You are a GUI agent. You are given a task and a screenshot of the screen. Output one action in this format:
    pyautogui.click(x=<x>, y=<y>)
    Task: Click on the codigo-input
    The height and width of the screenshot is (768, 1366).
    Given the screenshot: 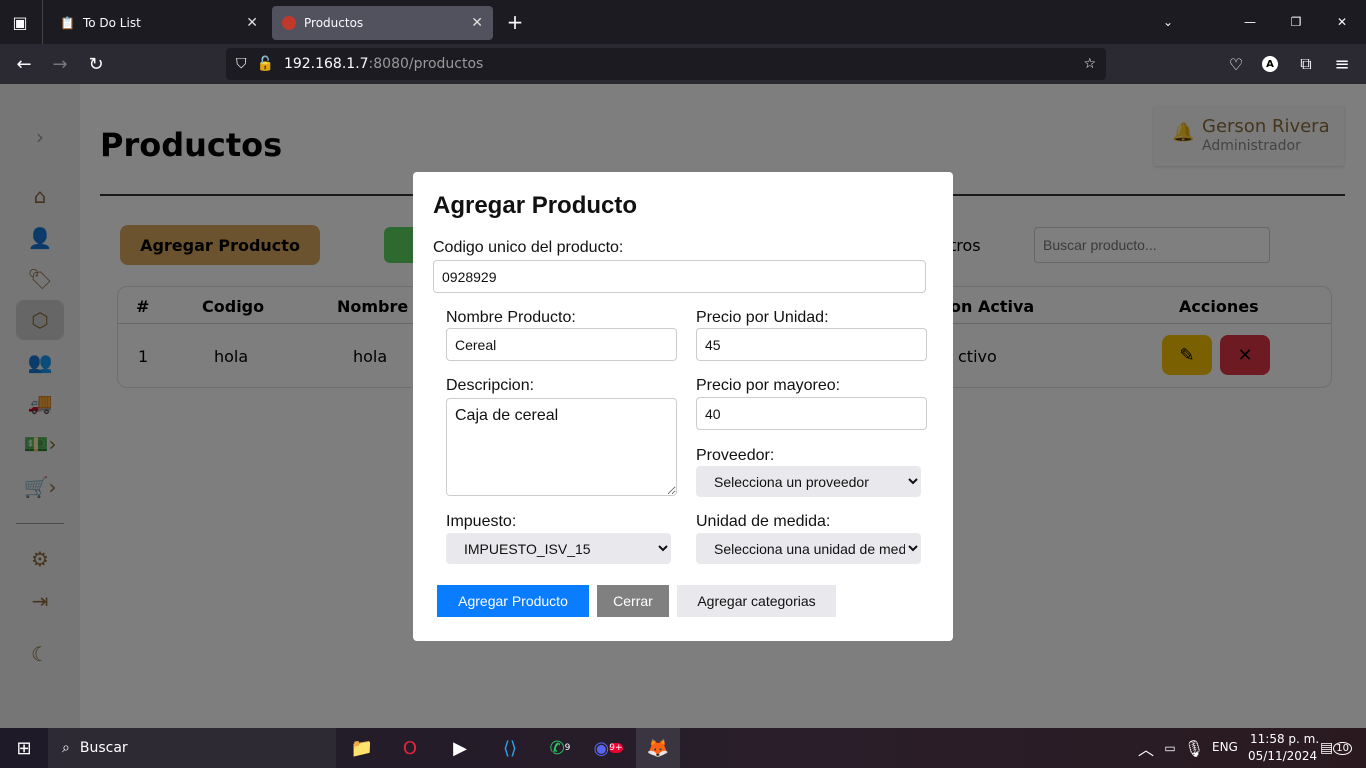 What is the action you would take?
    pyautogui.click(x=679, y=276)
    